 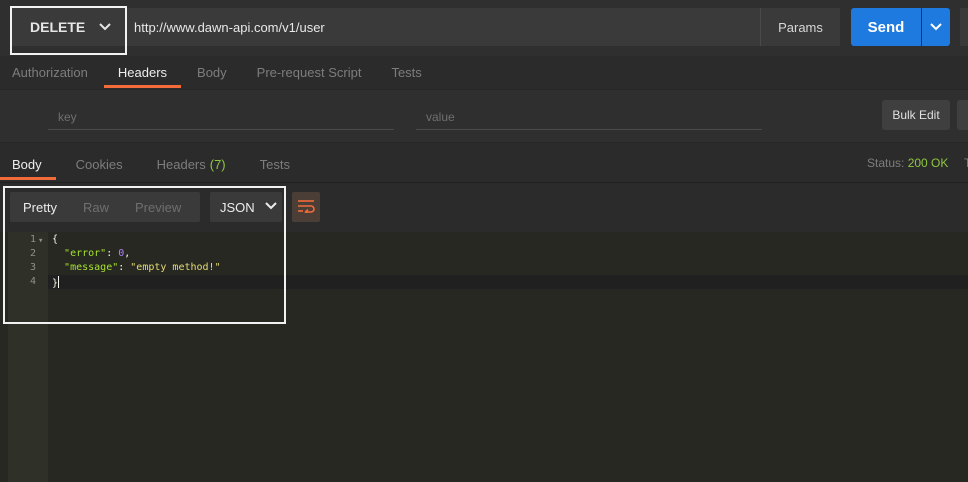 What do you see at coordinates (32, 267) in the screenshot?
I see `line-number: 3` at bounding box center [32, 267].